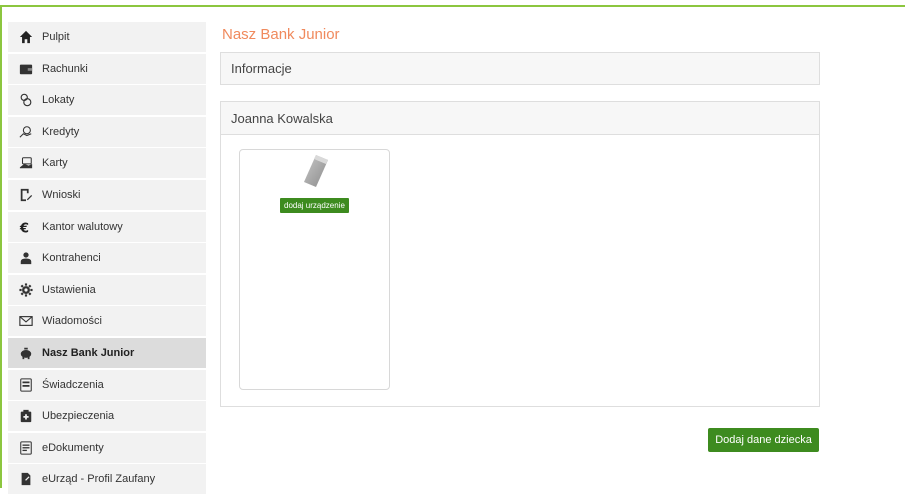  I want to click on sidebar-item-eurzad-profil-zaufany: eUrząd - Profil Zaufany, so click(107, 479).